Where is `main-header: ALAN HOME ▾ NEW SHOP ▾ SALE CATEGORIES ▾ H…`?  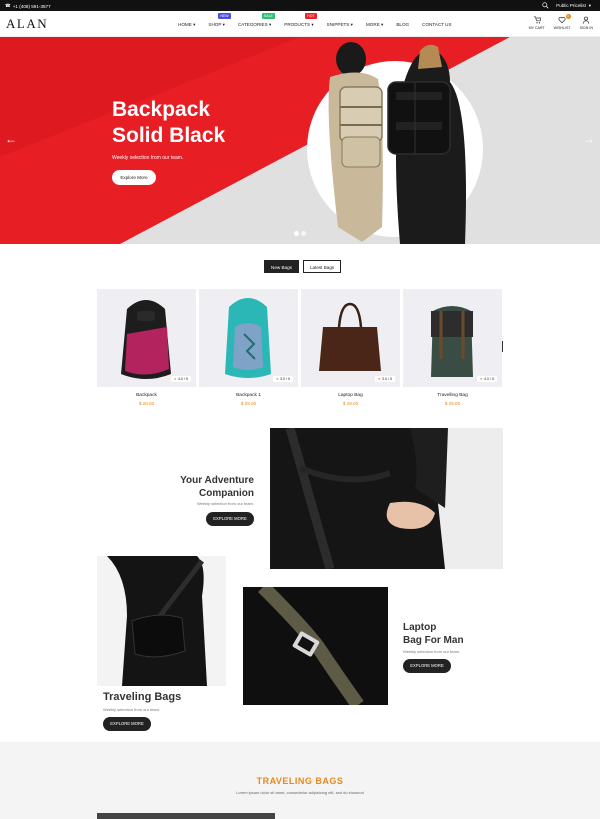 main-header: ALAN HOME ▾ NEW SHOP ▾ SALE CATEGORIES ▾ H… is located at coordinates (300, 24).